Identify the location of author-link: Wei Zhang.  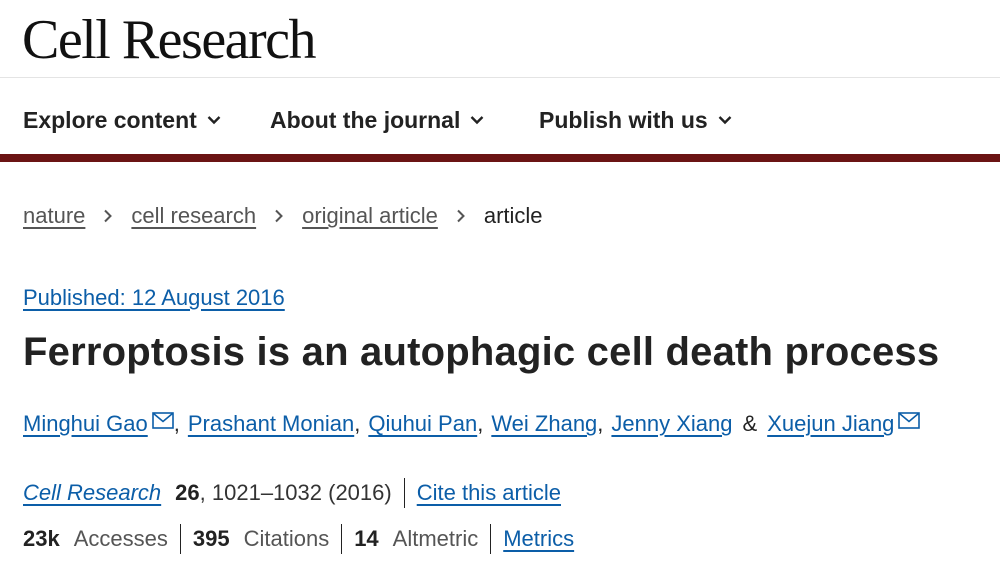
(544, 424).